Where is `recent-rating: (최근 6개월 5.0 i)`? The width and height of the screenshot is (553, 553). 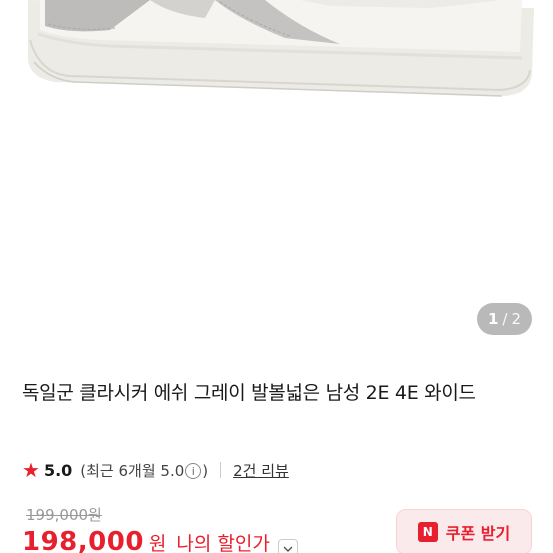 recent-rating: (최근 6개월 5.0 i) is located at coordinates (144, 470).